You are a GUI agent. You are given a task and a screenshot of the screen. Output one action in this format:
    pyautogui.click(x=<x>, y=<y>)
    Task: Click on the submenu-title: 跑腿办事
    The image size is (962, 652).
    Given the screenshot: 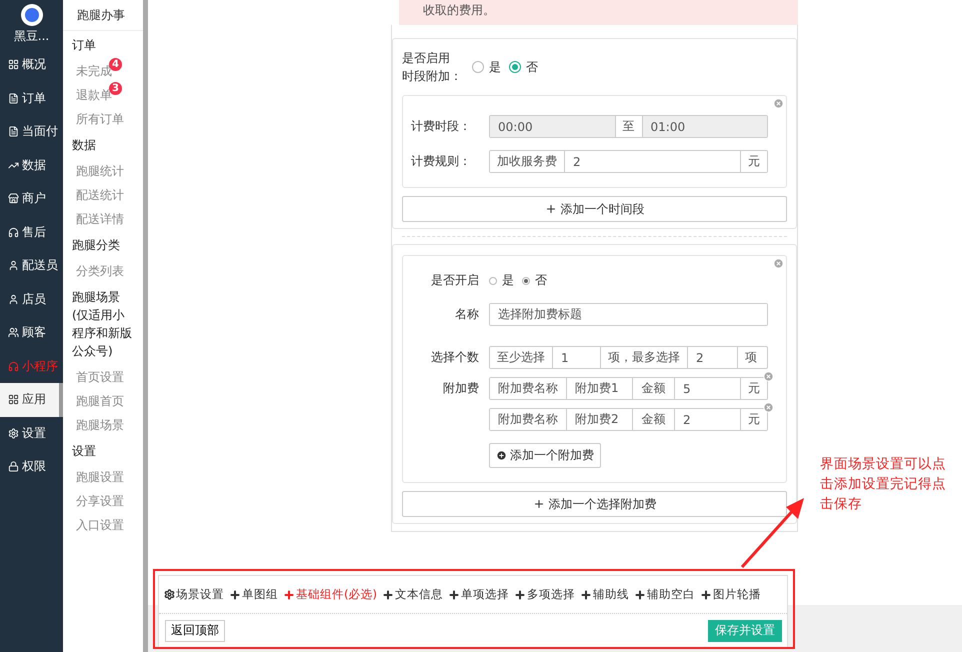 What is the action you would take?
    pyautogui.click(x=103, y=15)
    